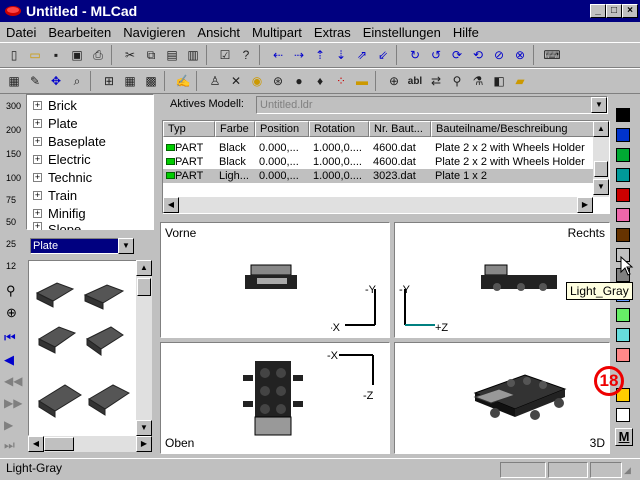  Describe the element at coordinates (11, 222) in the screenshot. I see `zoom-50: 50` at that location.